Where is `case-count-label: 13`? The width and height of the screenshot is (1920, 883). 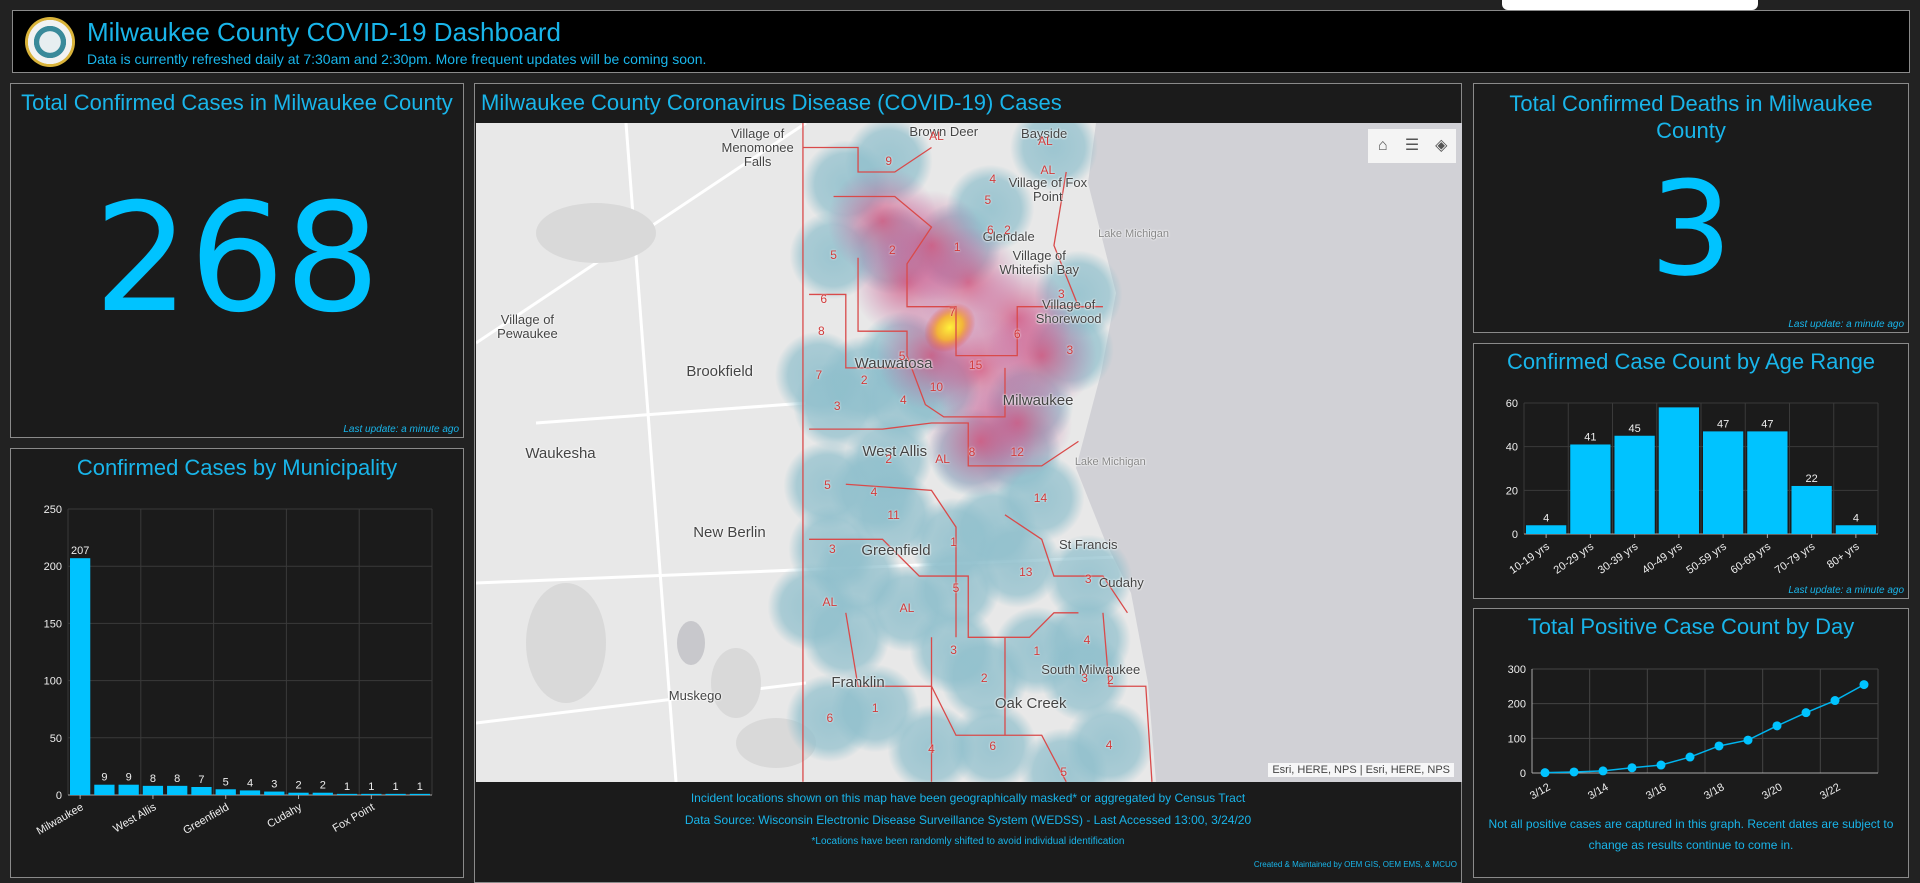 case-count-label: 13 is located at coordinates (1025, 572).